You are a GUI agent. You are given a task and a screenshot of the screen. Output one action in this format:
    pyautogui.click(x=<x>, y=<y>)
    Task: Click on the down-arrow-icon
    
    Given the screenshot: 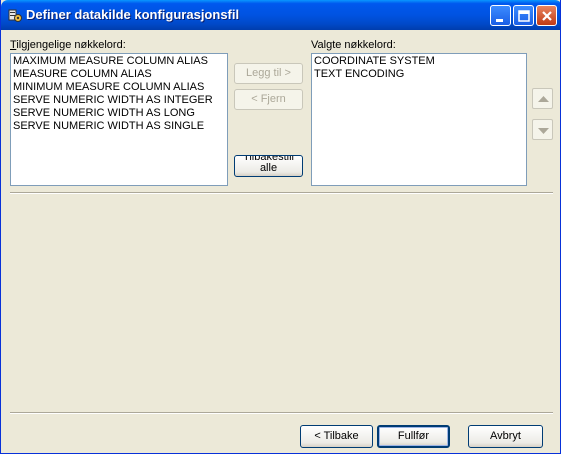 What is the action you would take?
    pyautogui.click(x=543, y=131)
    